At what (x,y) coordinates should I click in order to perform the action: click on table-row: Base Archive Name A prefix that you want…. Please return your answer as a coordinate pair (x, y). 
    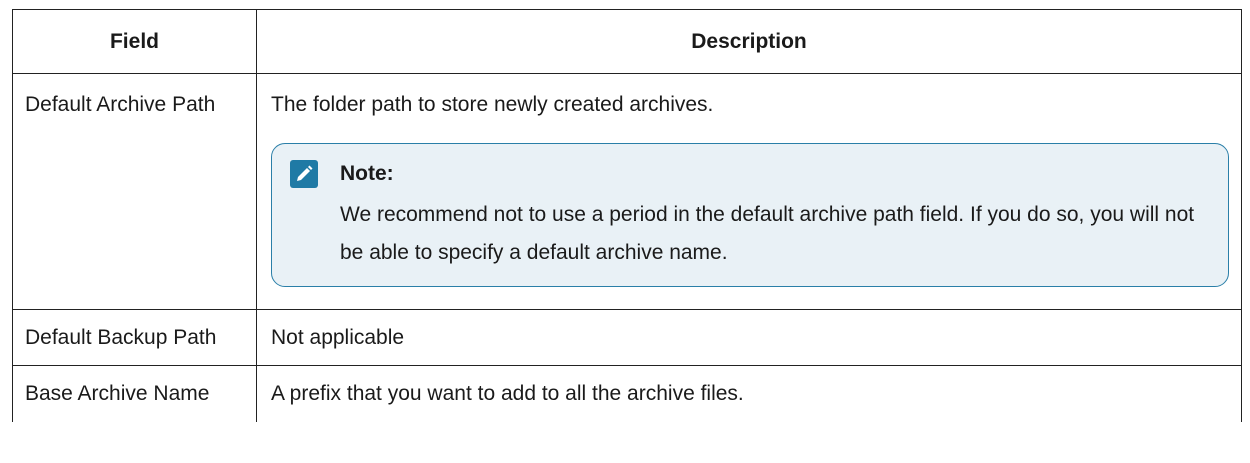
    Looking at the image, I should click on (627, 393).